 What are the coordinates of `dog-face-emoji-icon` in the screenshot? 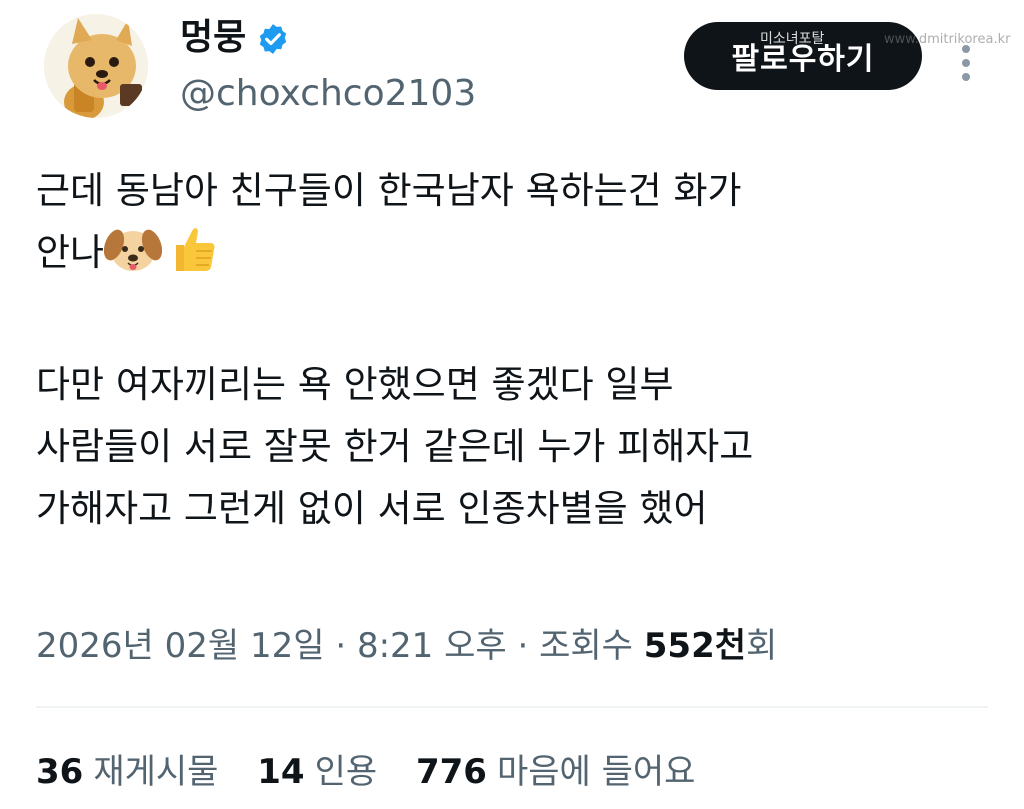 It's located at (133, 249).